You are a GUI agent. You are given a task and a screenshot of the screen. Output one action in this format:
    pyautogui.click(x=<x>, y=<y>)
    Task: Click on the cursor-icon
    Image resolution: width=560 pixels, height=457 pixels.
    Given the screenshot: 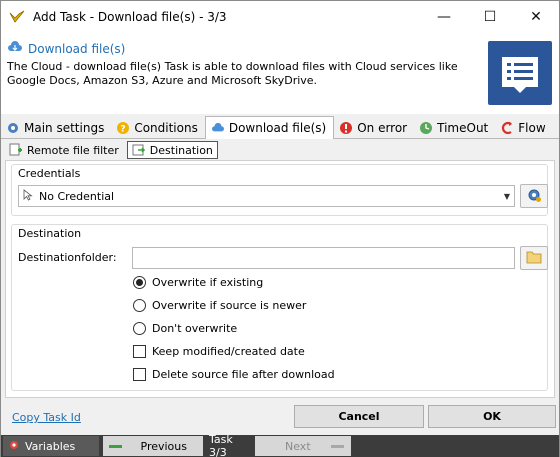 What is the action you would take?
    pyautogui.click(x=28, y=196)
    